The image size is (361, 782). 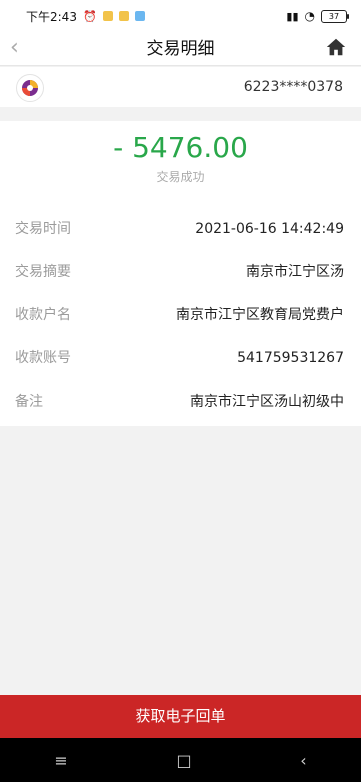 What do you see at coordinates (180, 229) in the screenshot?
I see `detail-row: 交易时间 2021-06-16 14:42:49` at bounding box center [180, 229].